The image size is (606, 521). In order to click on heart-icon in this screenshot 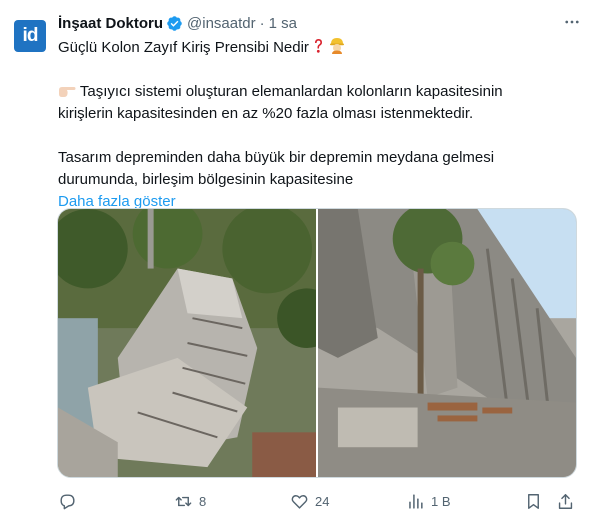, I will do `click(299, 501)`.